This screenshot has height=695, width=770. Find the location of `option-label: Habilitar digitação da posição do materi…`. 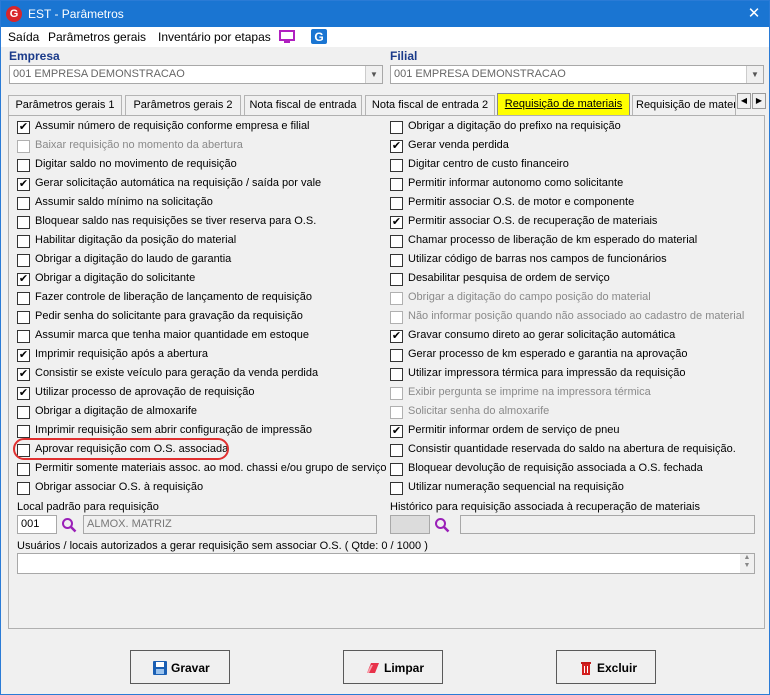

option-label: Habilitar digitação da posição do materi… is located at coordinates (136, 240).